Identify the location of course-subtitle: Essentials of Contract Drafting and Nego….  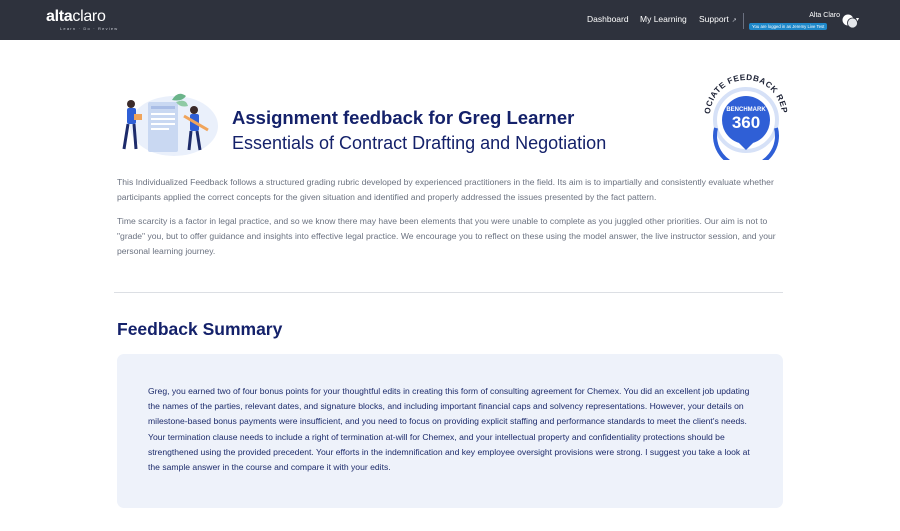
(419, 143).